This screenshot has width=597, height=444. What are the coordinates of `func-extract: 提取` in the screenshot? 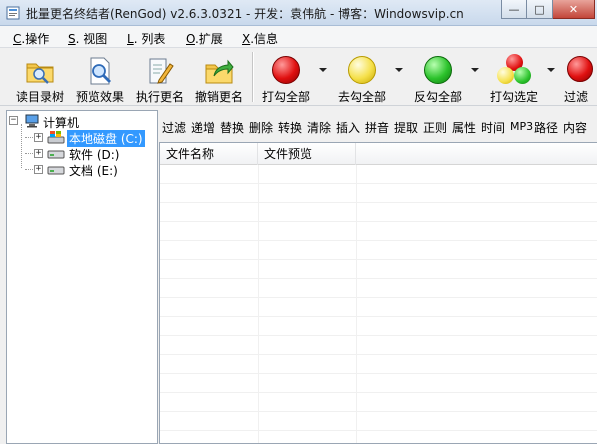 It's located at (406, 127).